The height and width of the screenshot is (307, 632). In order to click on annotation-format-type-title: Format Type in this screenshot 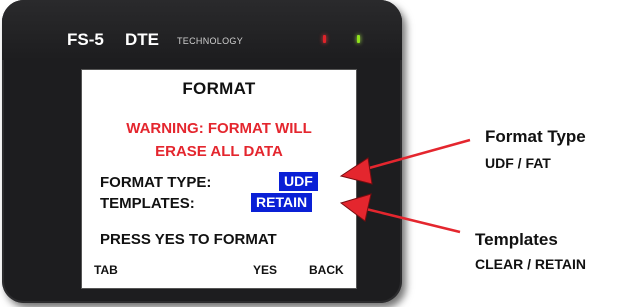, I will do `click(535, 136)`.